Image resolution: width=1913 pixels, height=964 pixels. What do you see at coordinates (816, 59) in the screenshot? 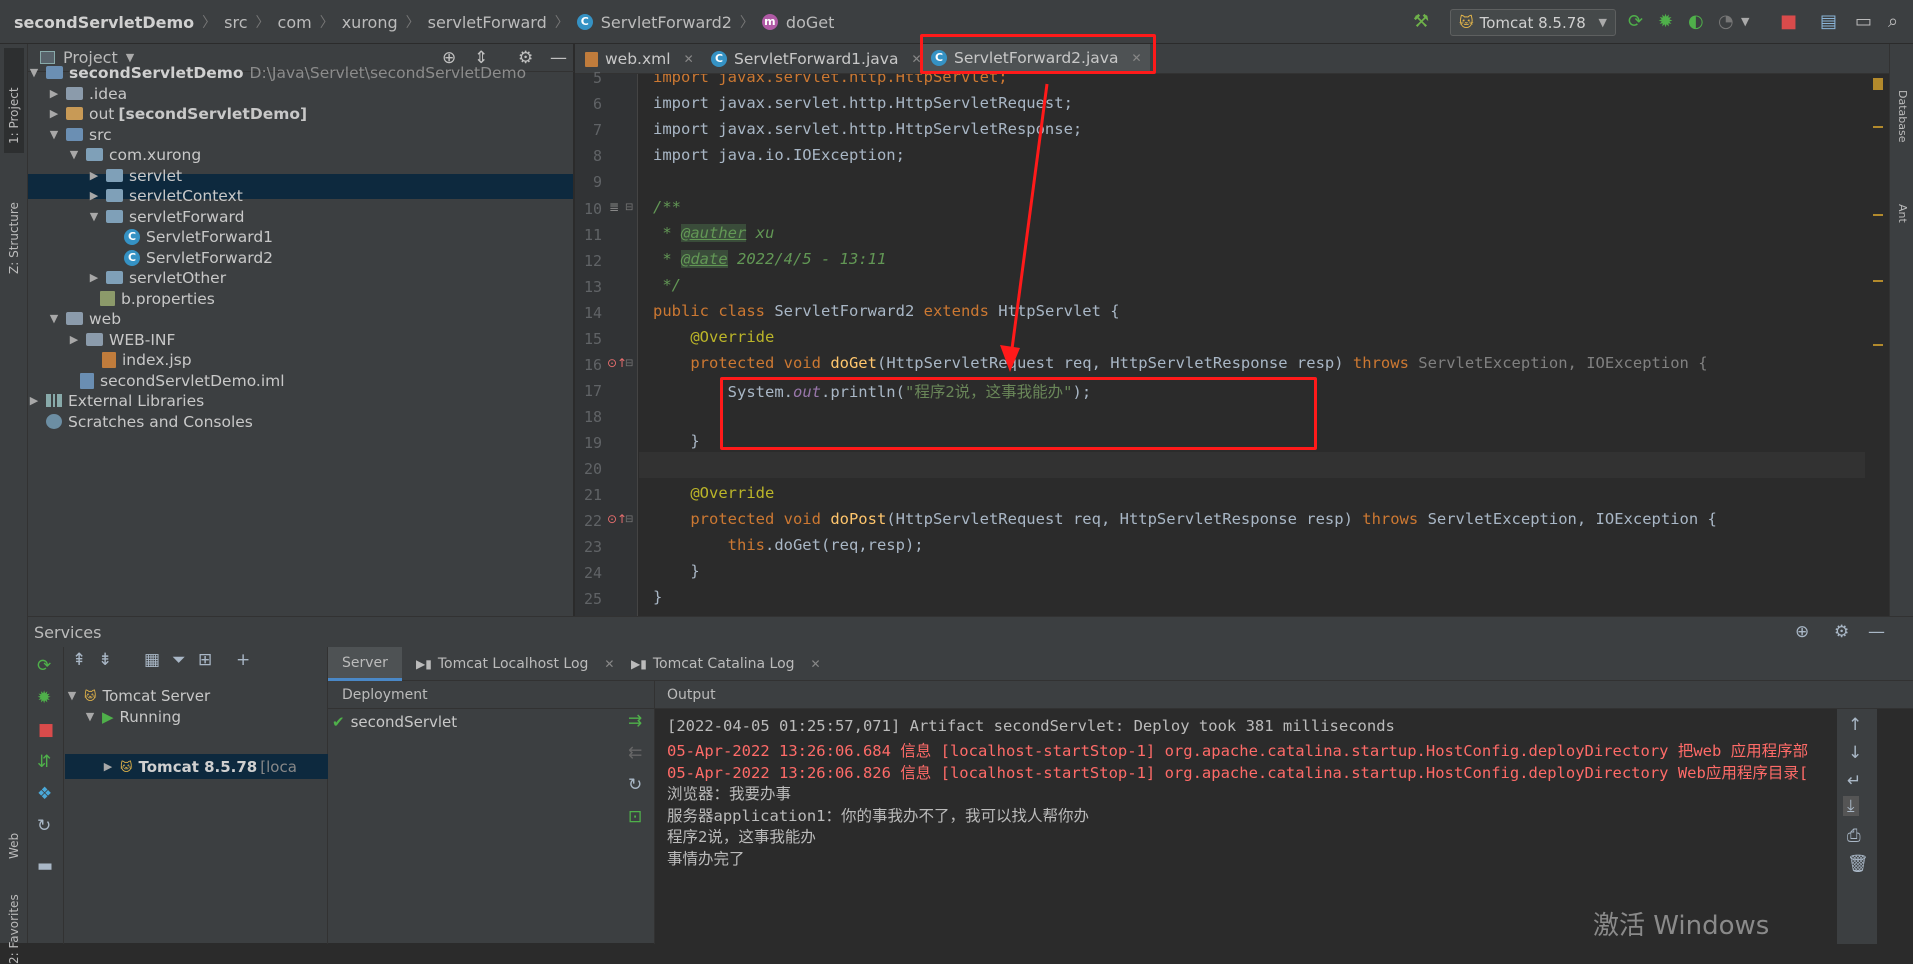
I see `tab-servletforward1: C ServletForward1.java ✕` at bounding box center [816, 59].